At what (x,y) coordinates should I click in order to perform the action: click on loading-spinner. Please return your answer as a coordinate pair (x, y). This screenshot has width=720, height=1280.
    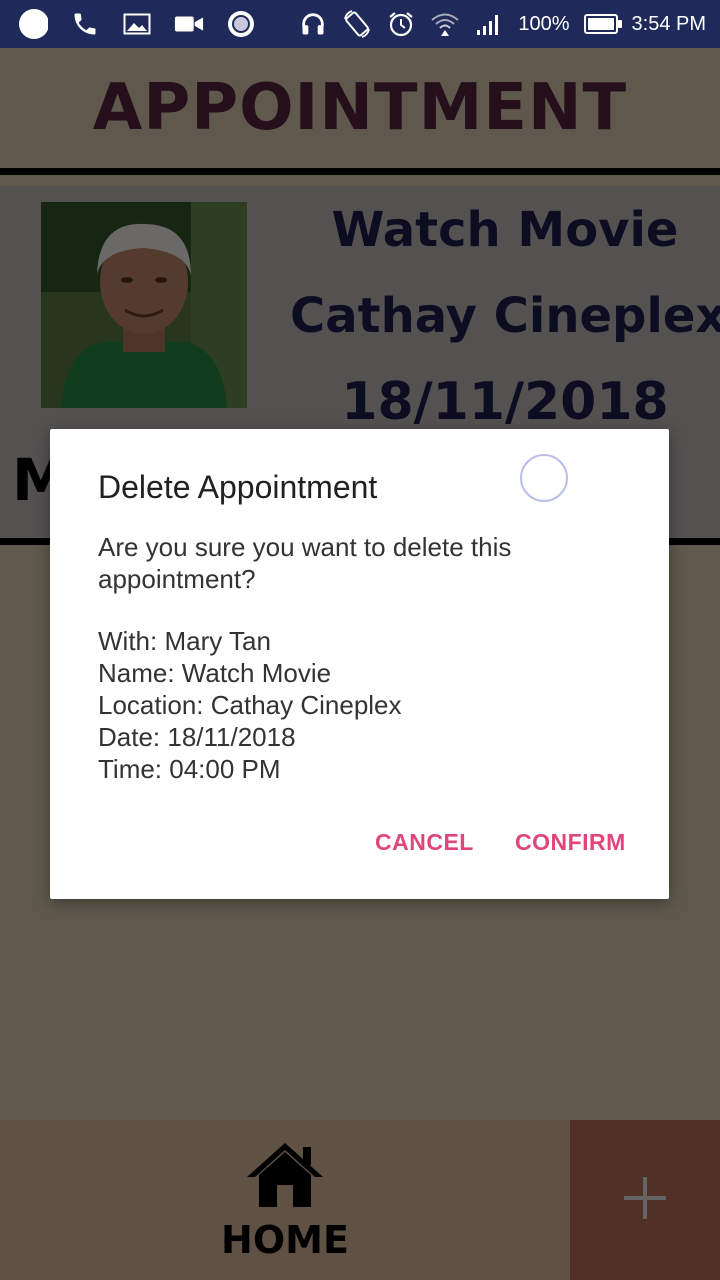
    Looking at the image, I should click on (544, 478).